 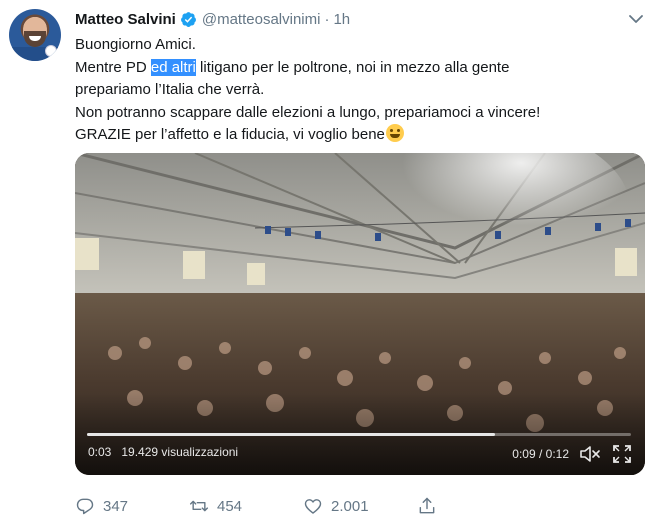 I want to click on fullscreen-button, so click(x=622, y=454).